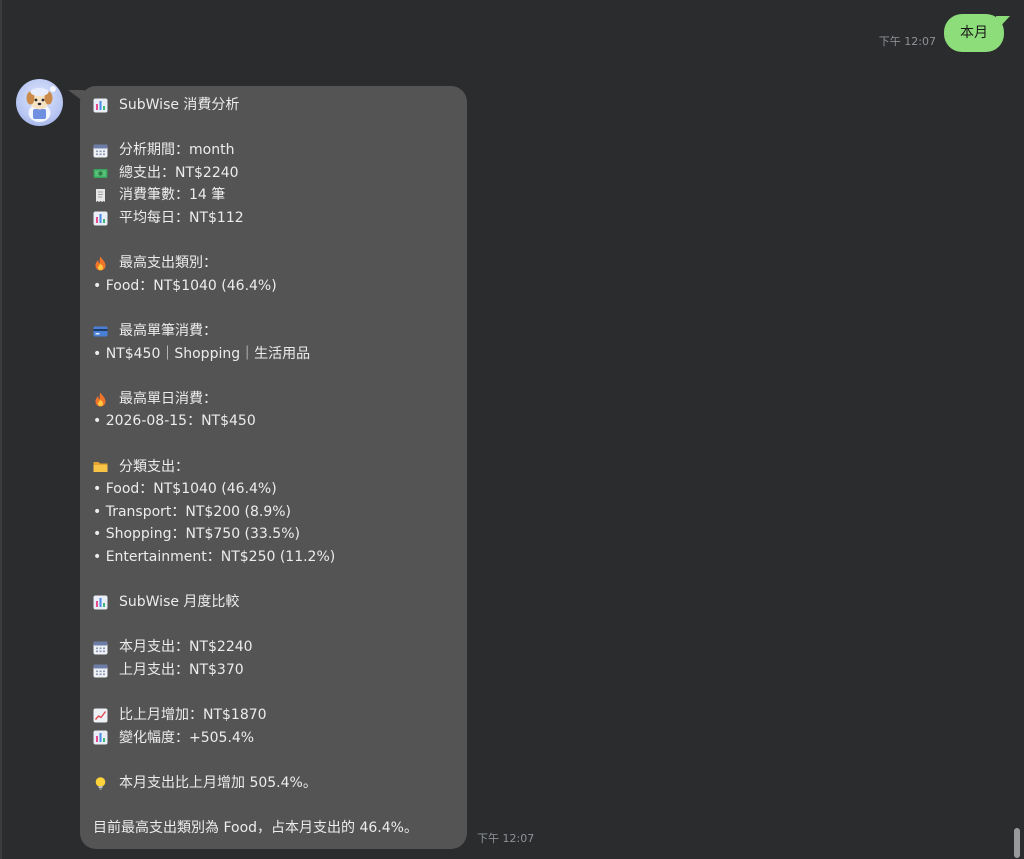 The image size is (1024, 859). Describe the element at coordinates (100, 715) in the screenshot. I see `trend-up-icon` at that location.